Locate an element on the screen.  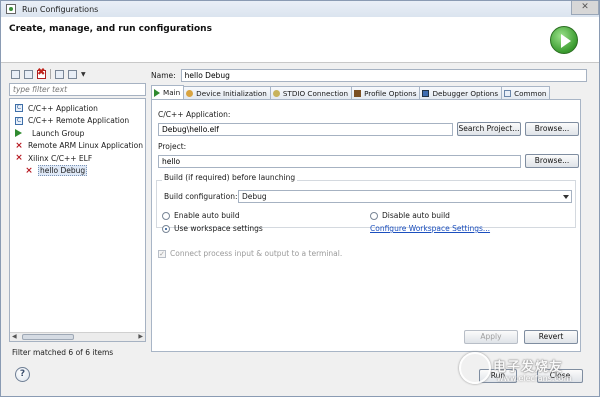
use-workspace-settings-radio: Use workspace settings is located at coordinates (212, 228).